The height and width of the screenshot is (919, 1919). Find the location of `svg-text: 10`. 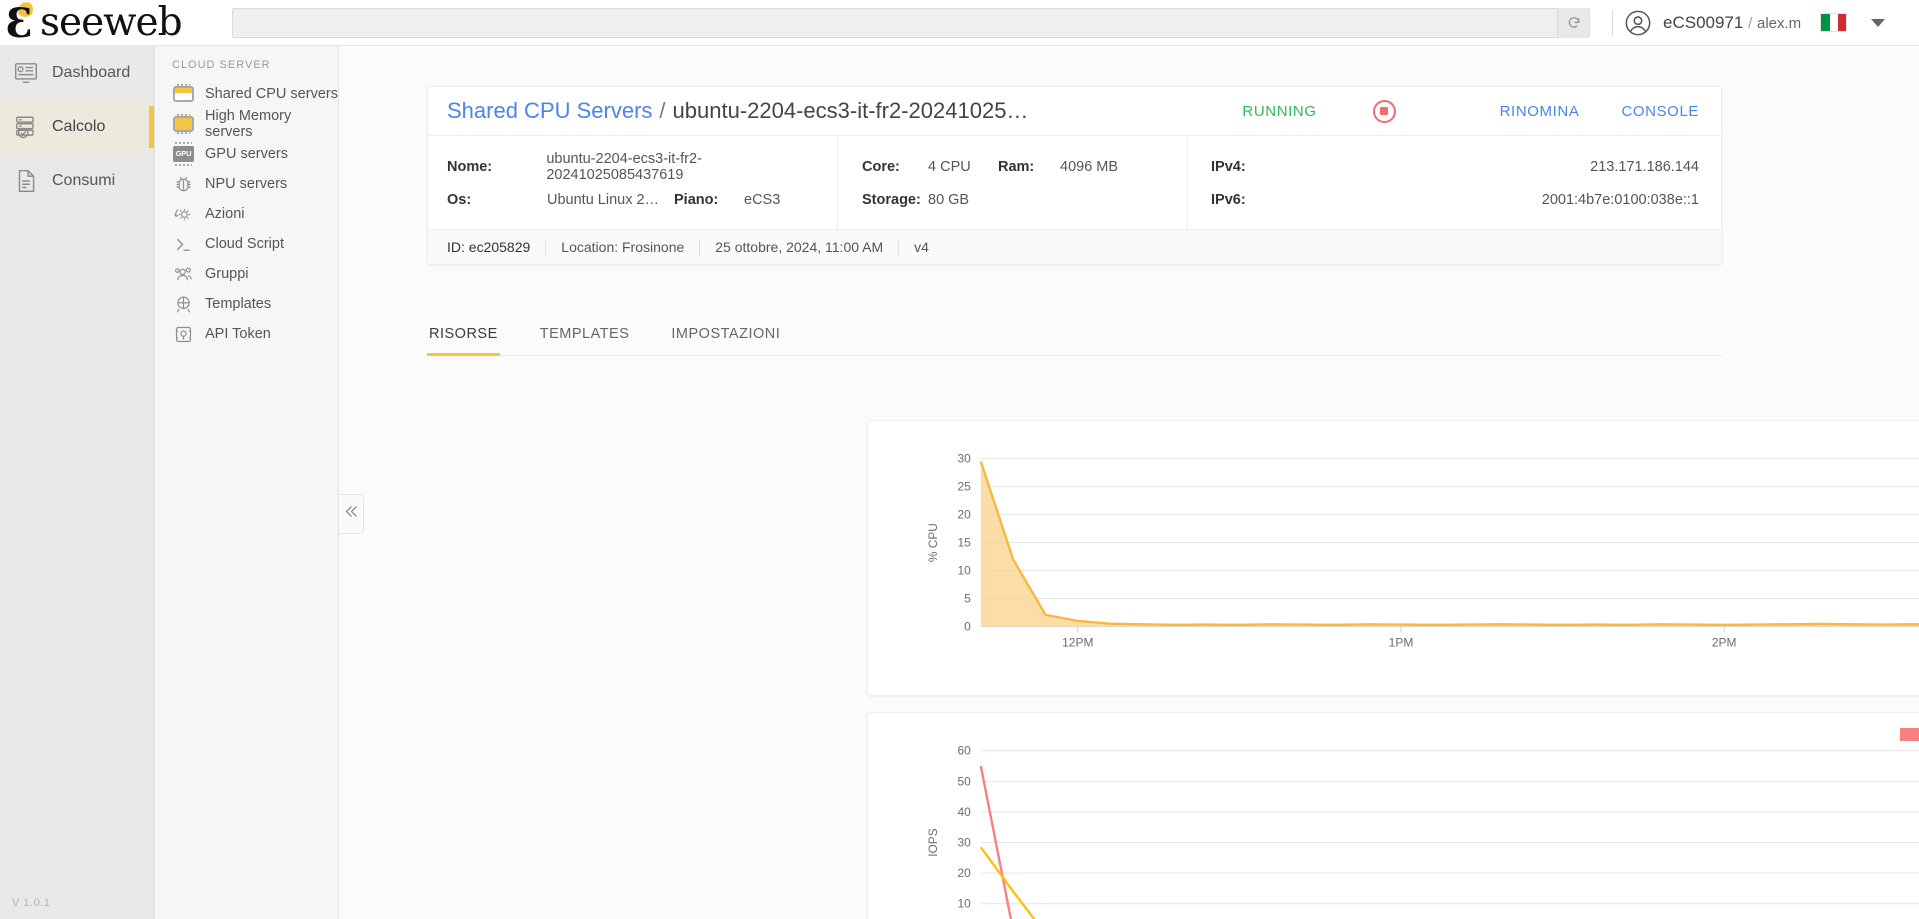

svg-text: 10 is located at coordinates (965, 571).